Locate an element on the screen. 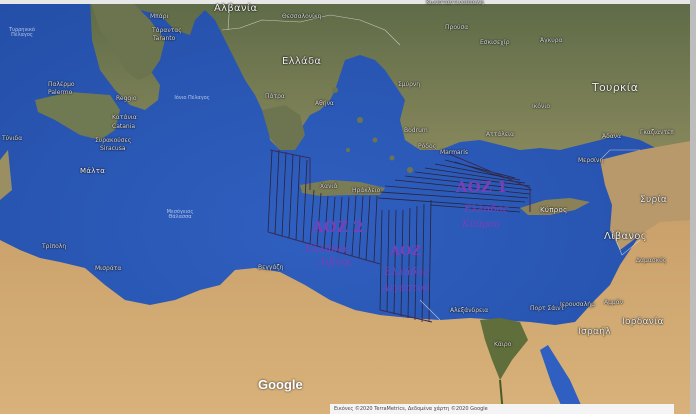 The width and height of the screenshot is (696, 414). label-athens: Αθήνα is located at coordinates (324, 103).